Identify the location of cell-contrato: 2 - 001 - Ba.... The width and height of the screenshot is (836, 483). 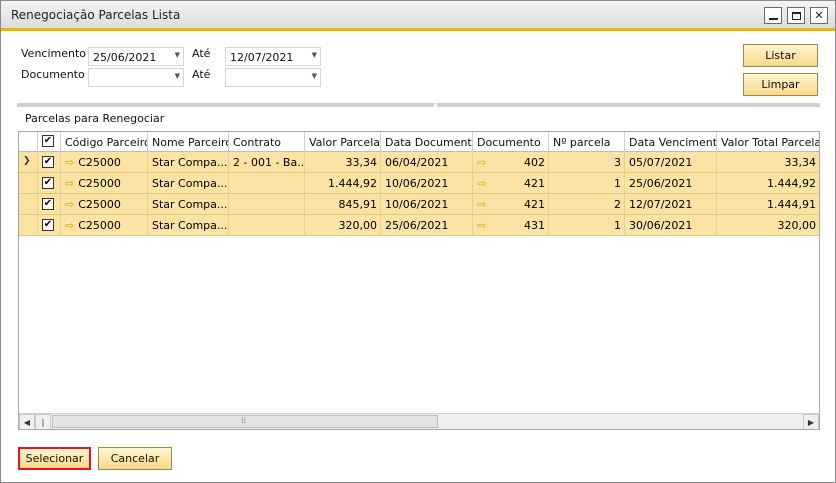
(267, 162).